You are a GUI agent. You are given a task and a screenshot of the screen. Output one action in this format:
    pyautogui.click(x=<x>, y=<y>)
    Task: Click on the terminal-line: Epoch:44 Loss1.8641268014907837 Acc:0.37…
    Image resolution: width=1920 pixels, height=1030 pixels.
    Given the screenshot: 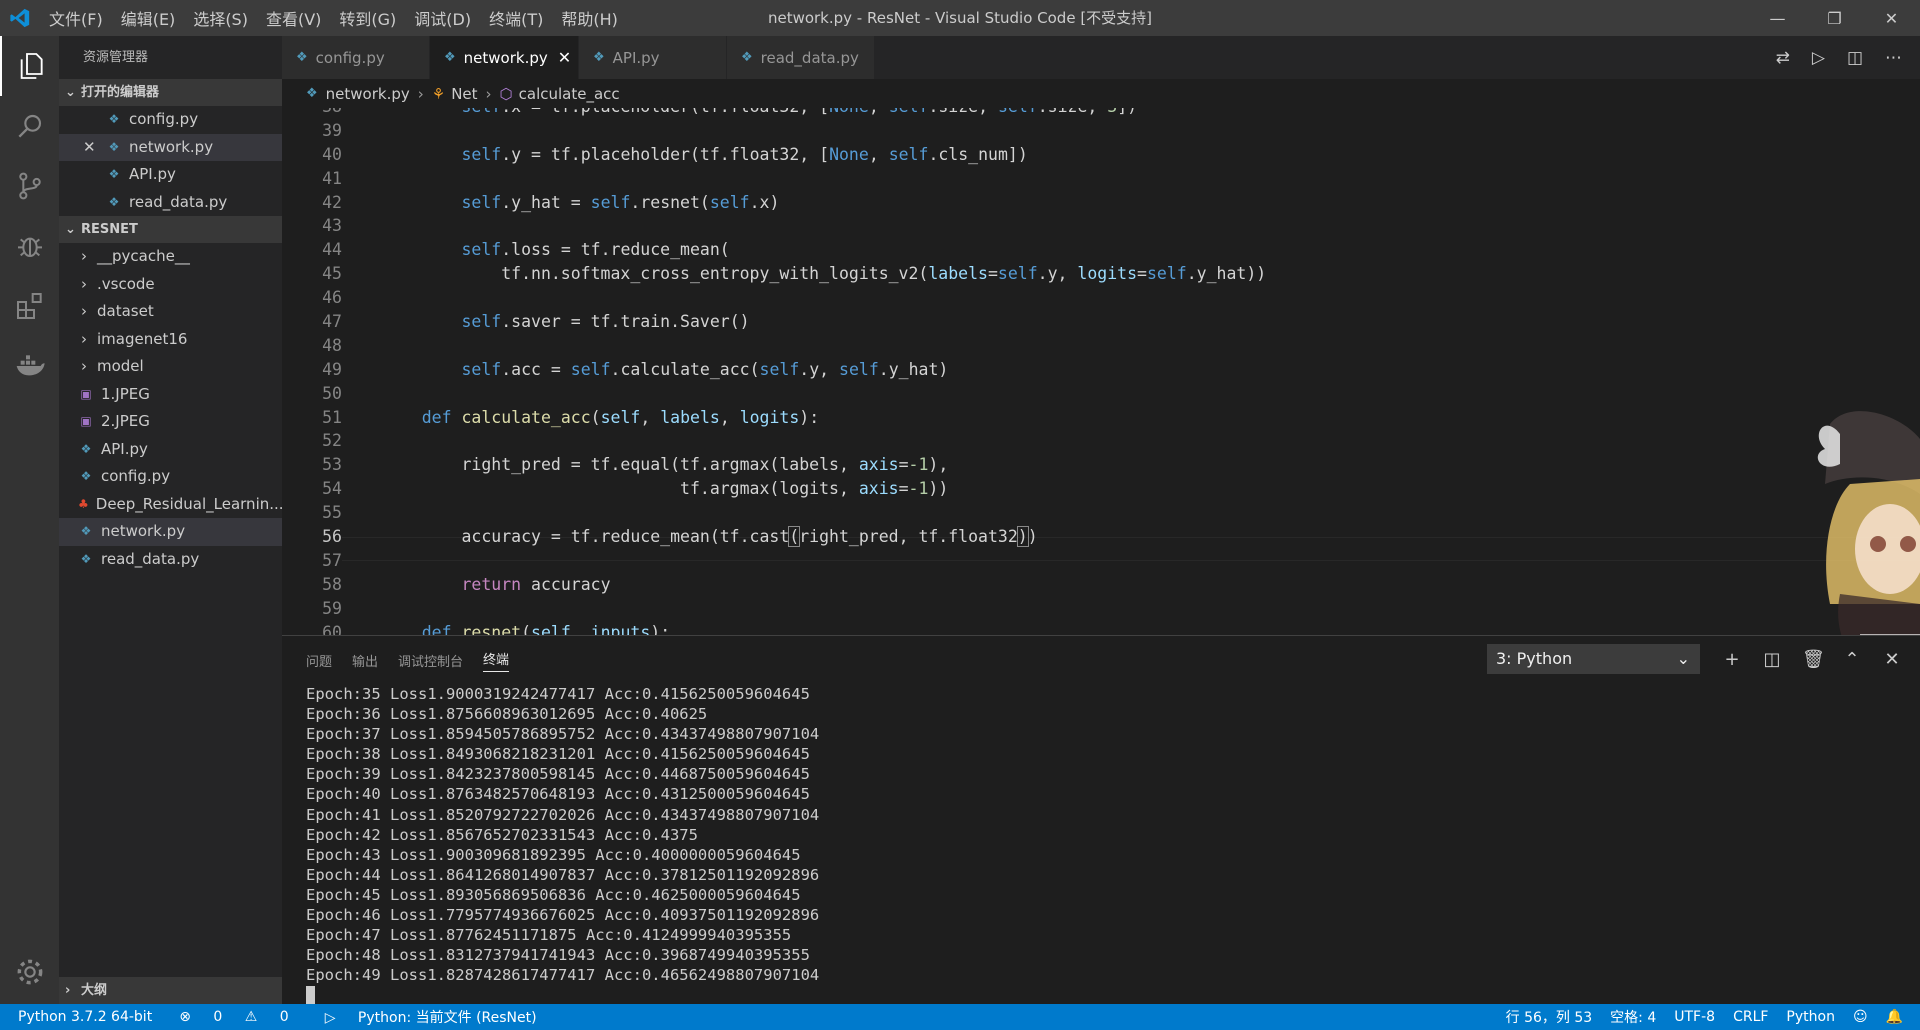 What is the action you would take?
    pyautogui.click(x=563, y=874)
    